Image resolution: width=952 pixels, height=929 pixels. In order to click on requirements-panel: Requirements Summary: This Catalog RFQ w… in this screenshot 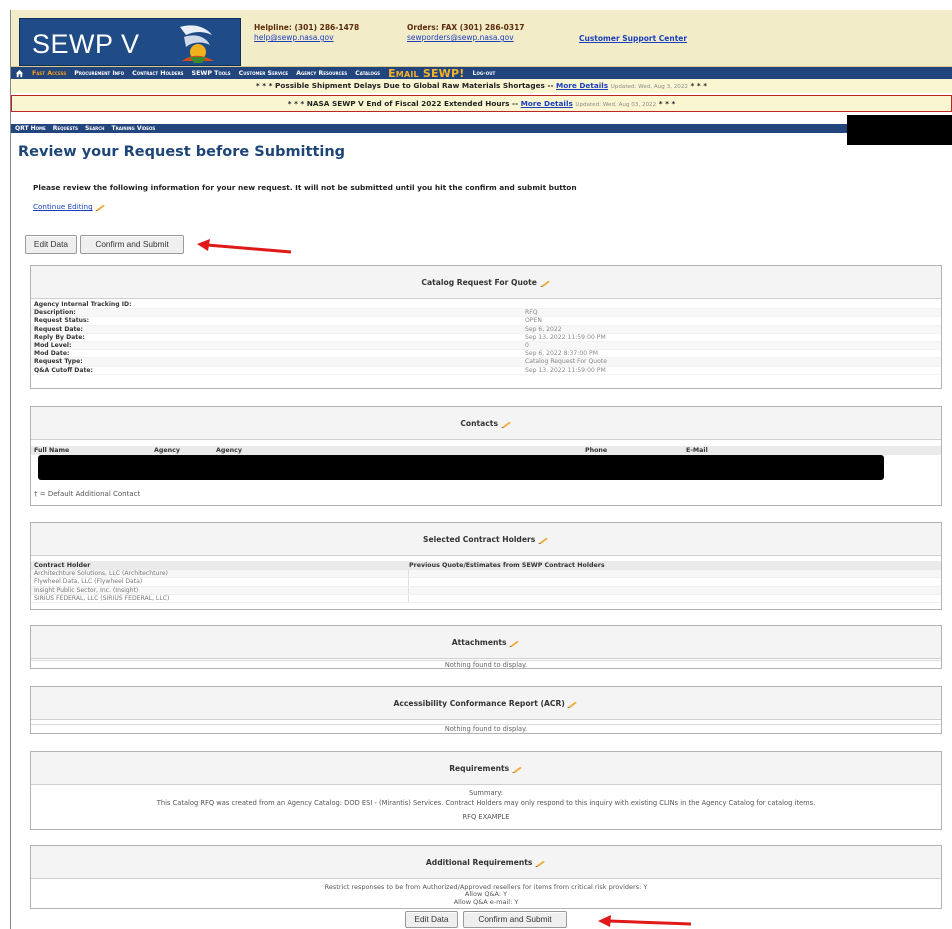, I will do `click(486, 790)`.